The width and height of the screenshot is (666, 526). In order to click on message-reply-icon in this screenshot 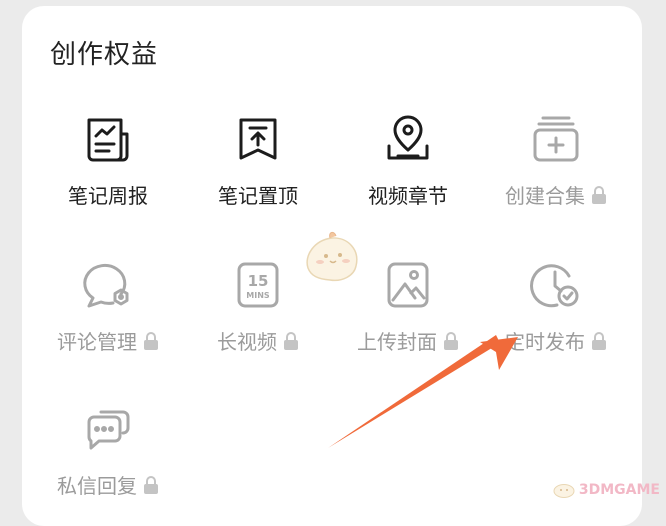, I will do `click(108, 429)`.